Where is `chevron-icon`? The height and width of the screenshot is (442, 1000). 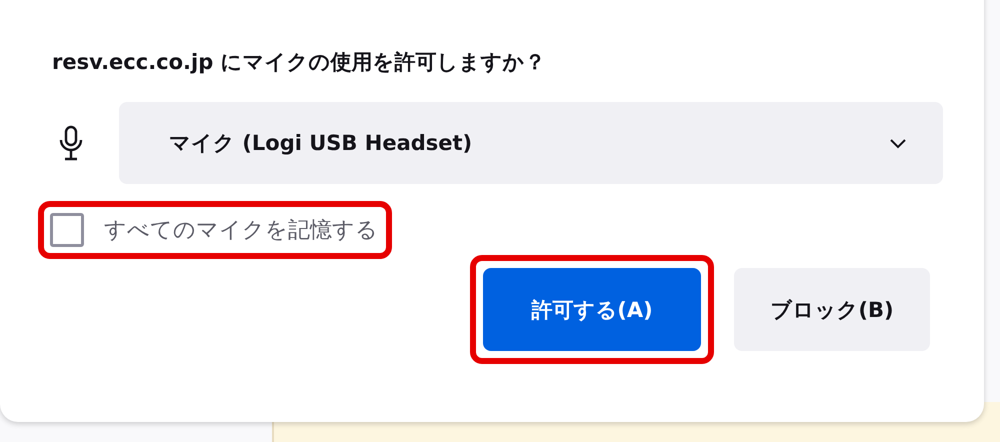 chevron-icon is located at coordinates (898, 143).